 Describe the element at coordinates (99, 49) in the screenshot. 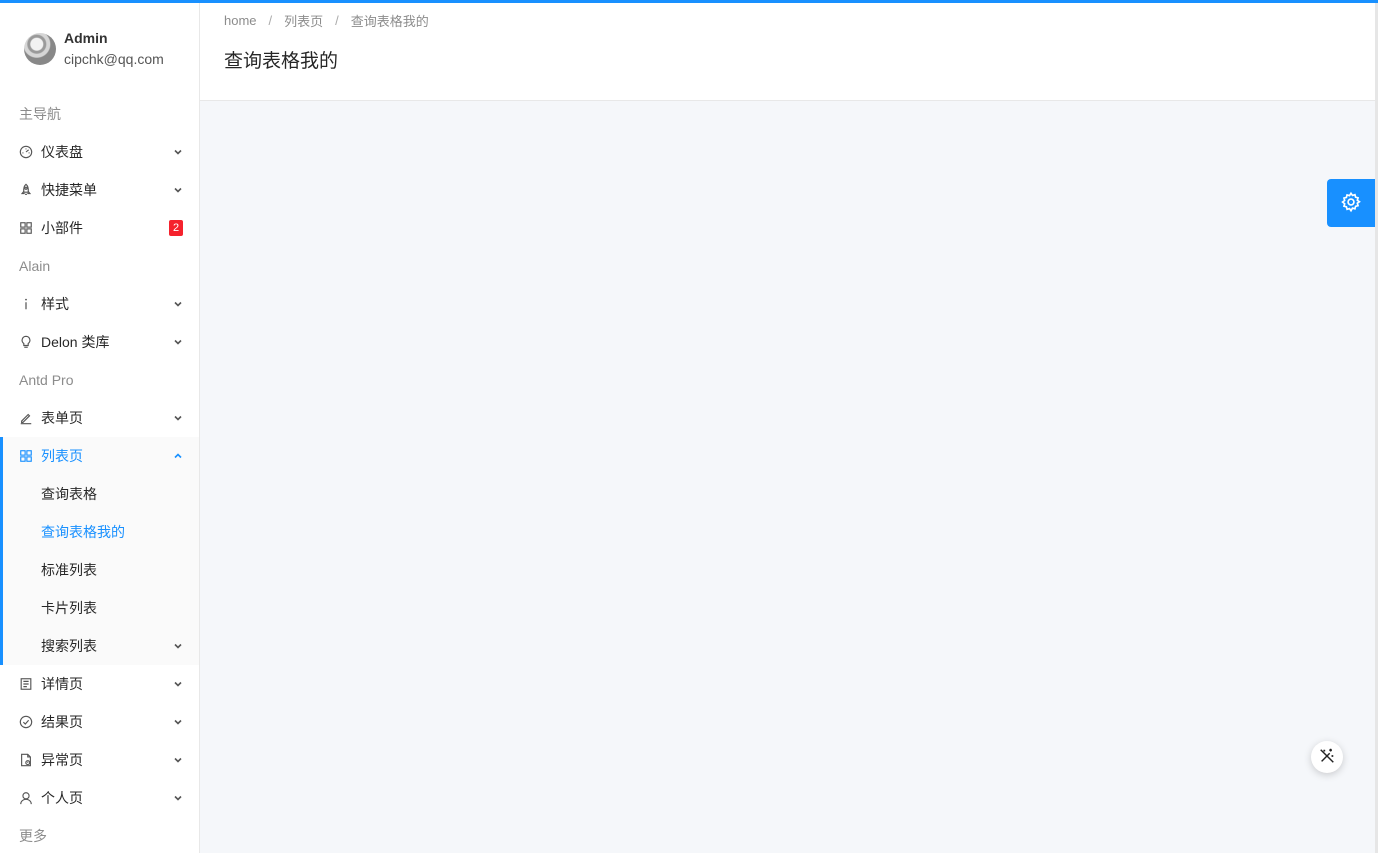

I see `user-panel: Admin cipchk@qq.com` at that location.